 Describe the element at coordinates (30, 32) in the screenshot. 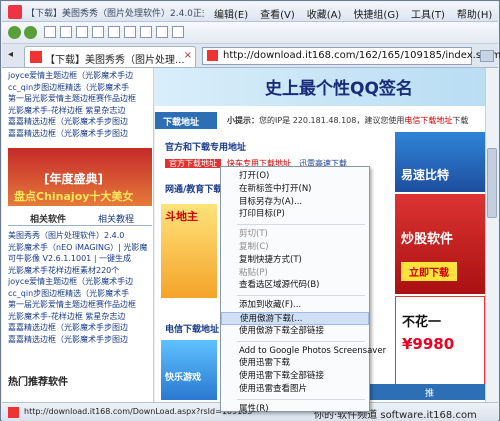

I see `forward-icon` at that location.